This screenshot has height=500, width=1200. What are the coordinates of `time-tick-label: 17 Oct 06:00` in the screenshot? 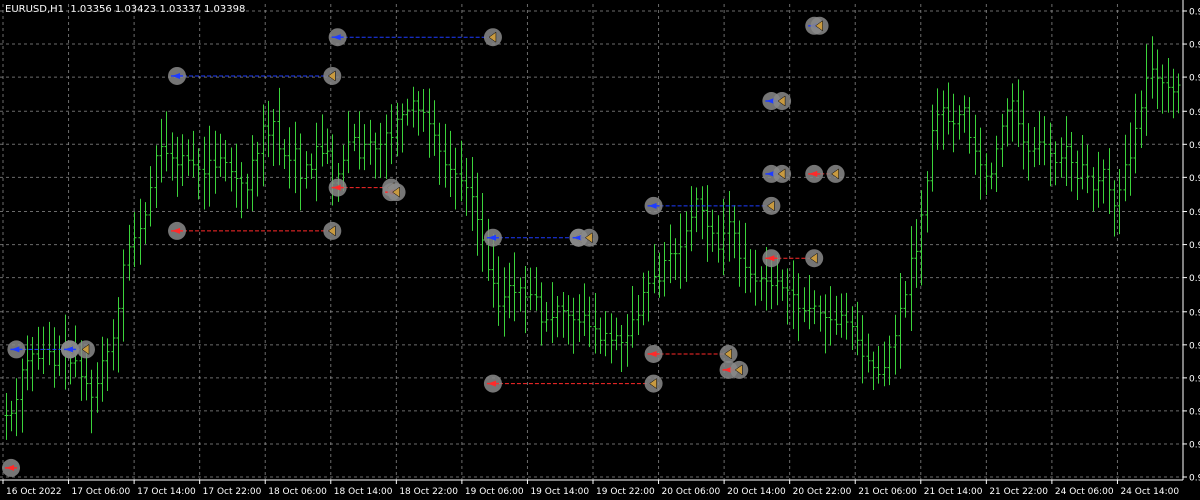 It's located at (101, 492).